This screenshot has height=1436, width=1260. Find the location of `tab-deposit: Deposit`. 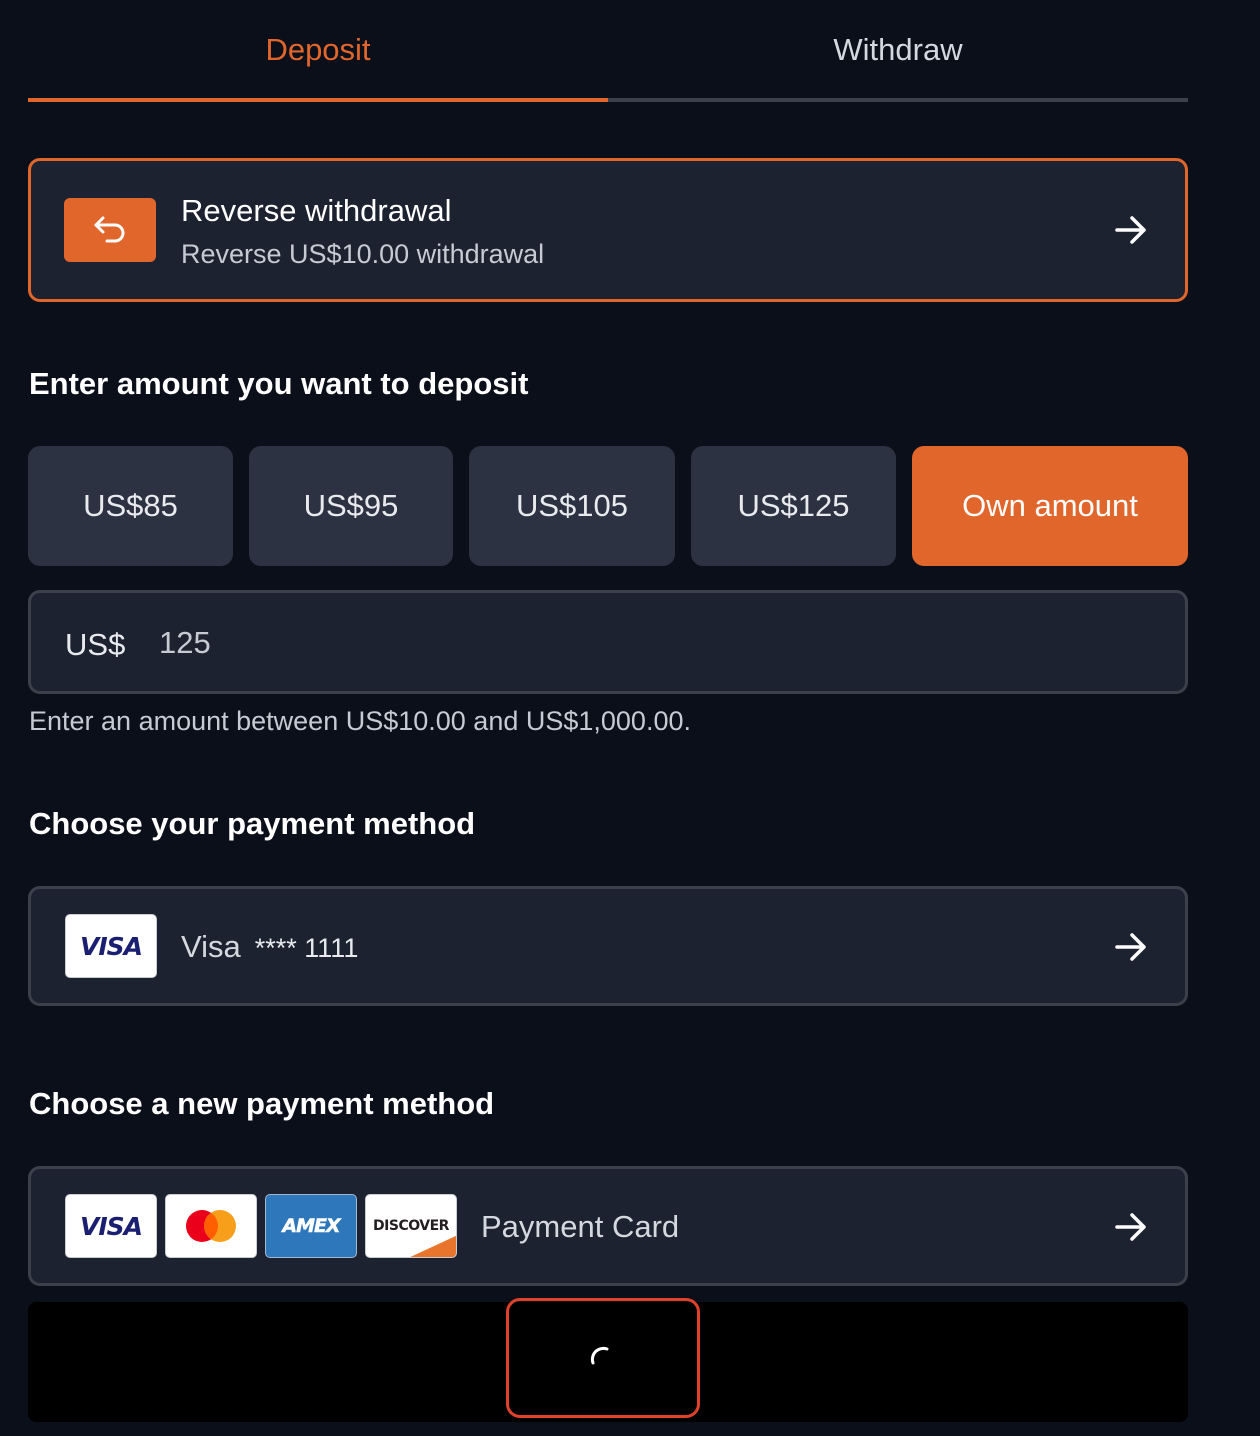

tab-deposit: Deposit is located at coordinates (318, 51).